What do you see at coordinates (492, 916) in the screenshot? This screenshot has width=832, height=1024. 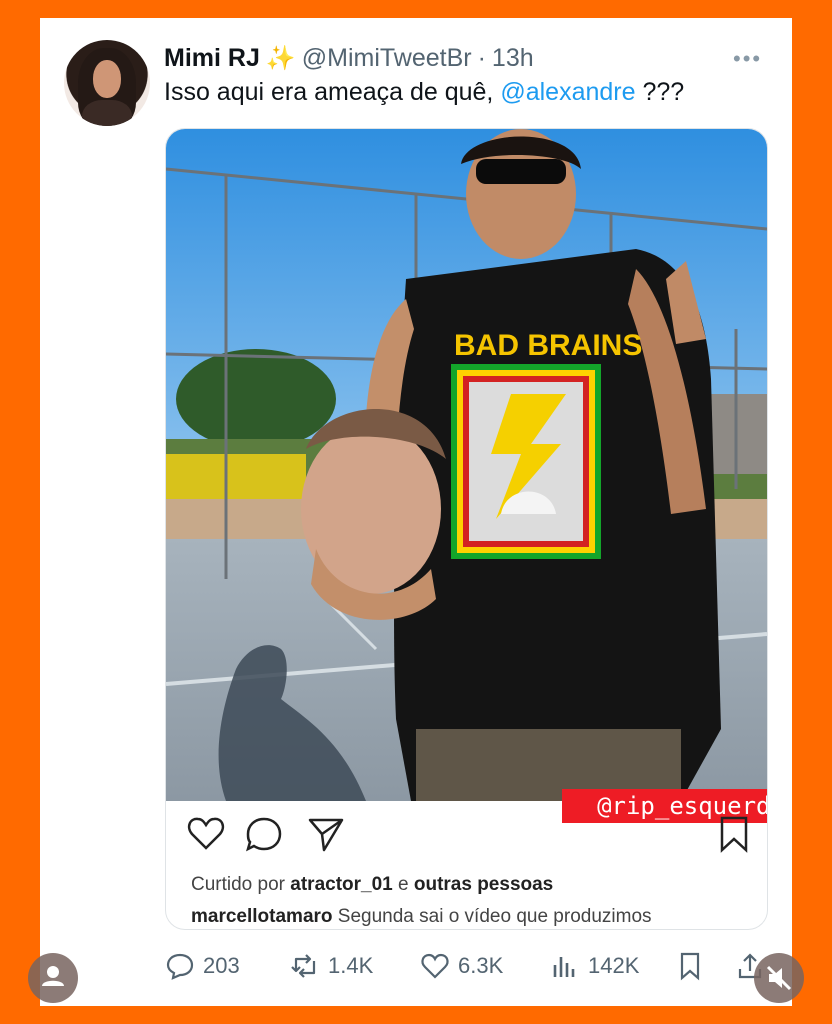 I see `caption-text: Segunda sai o vídeo que produzimos` at bounding box center [492, 916].